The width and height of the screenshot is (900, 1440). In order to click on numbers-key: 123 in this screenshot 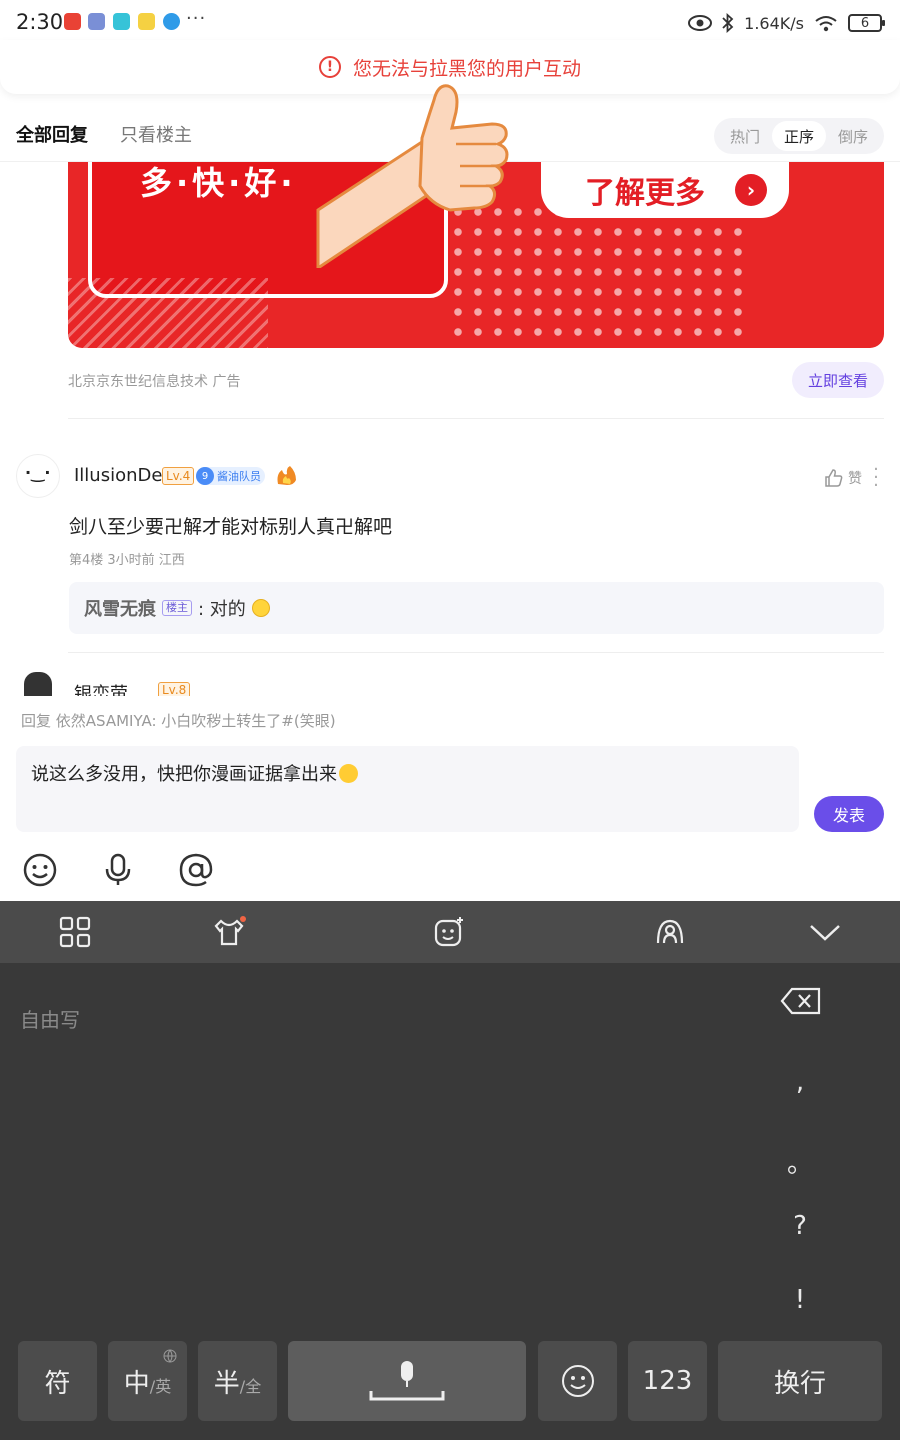, I will do `click(667, 1381)`.